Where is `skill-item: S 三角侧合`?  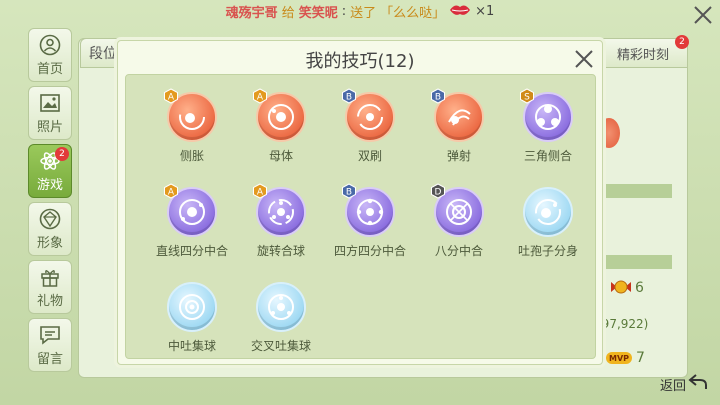 skill-item: S 三角侧合 is located at coordinates (548, 126).